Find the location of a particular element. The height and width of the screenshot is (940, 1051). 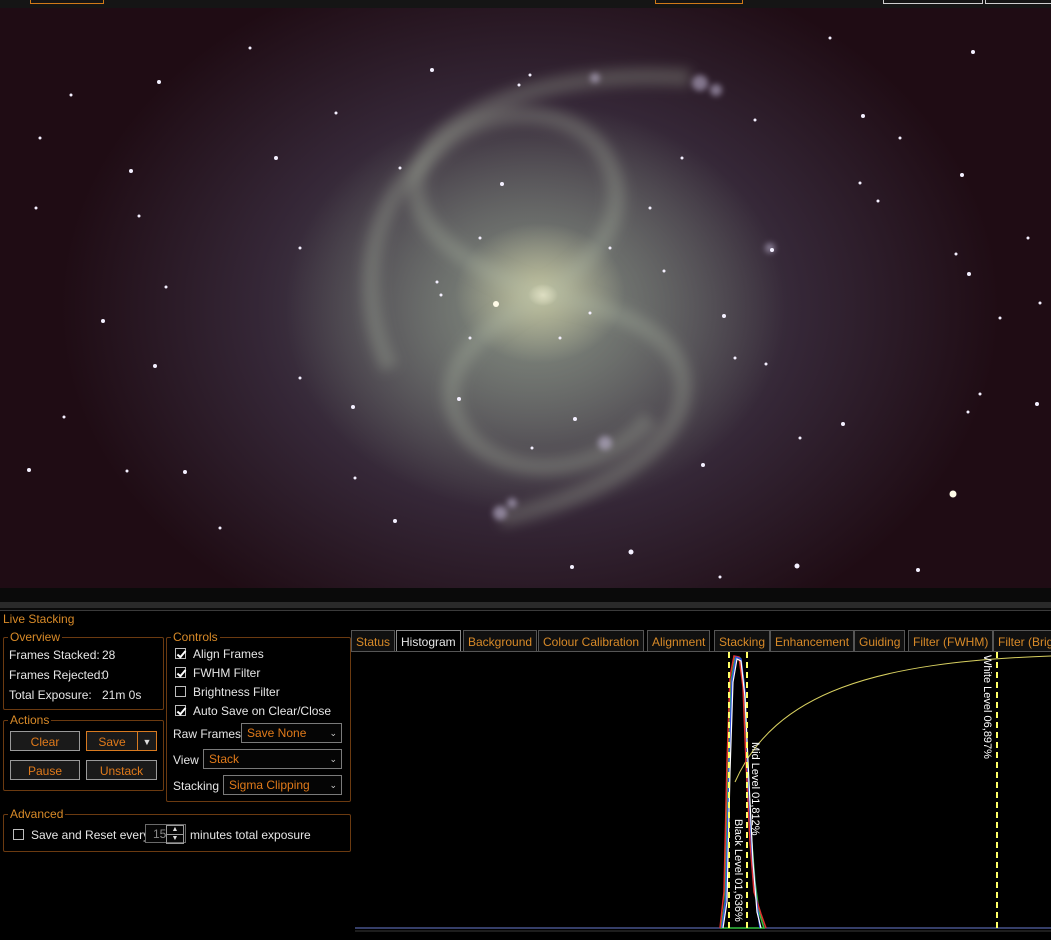

stacking-label: Stacking is located at coordinates (196, 786).